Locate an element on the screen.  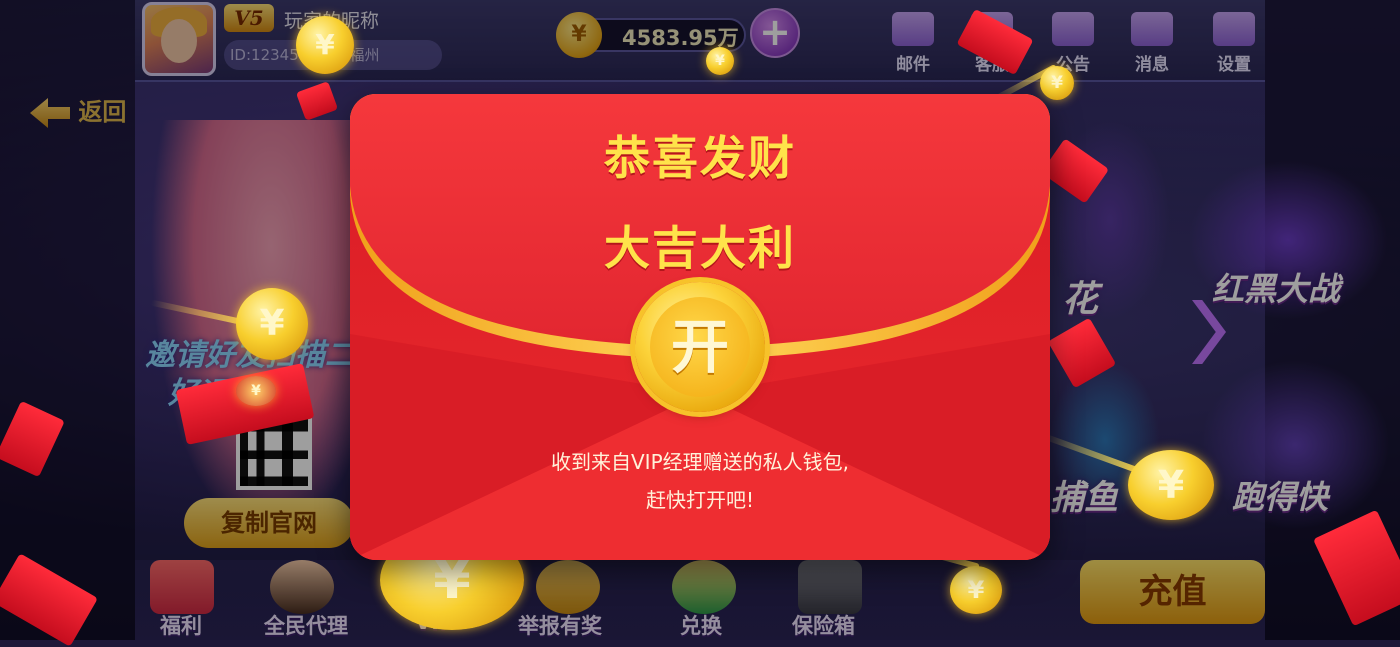
envelope-message-line1: 收到来自VIP经理赠送的私人钱包, is located at coordinates (700, 462).